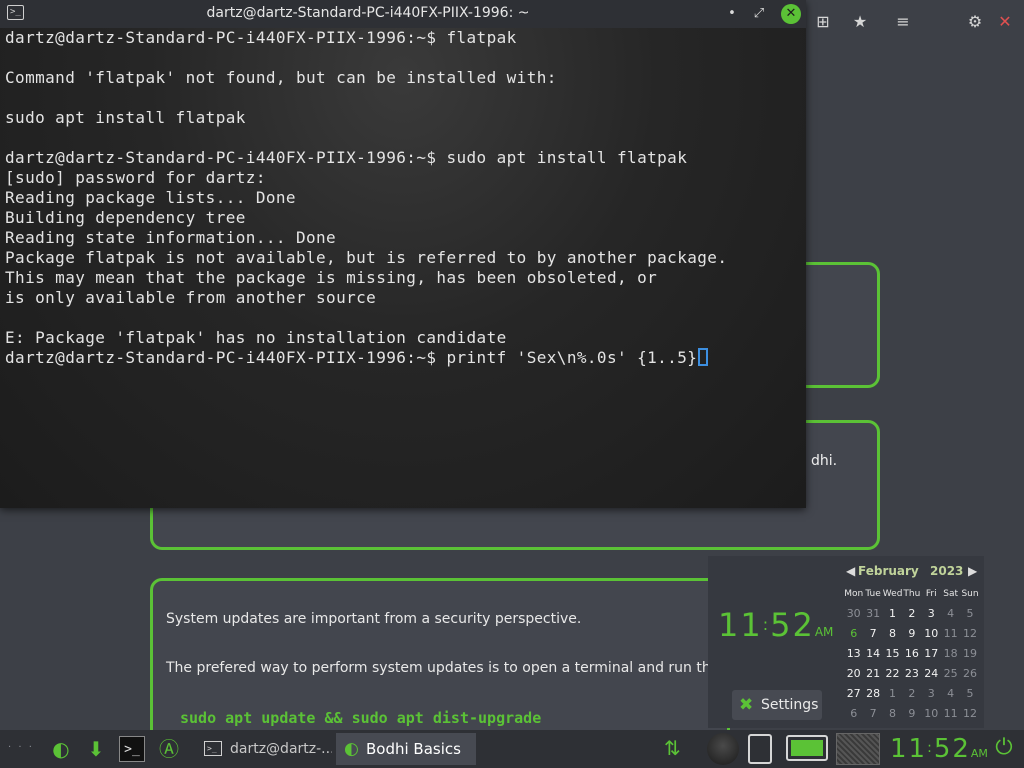  Describe the element at coordinates (911, 654) in the screenshot. I see `calendar-day: 16` at that location.